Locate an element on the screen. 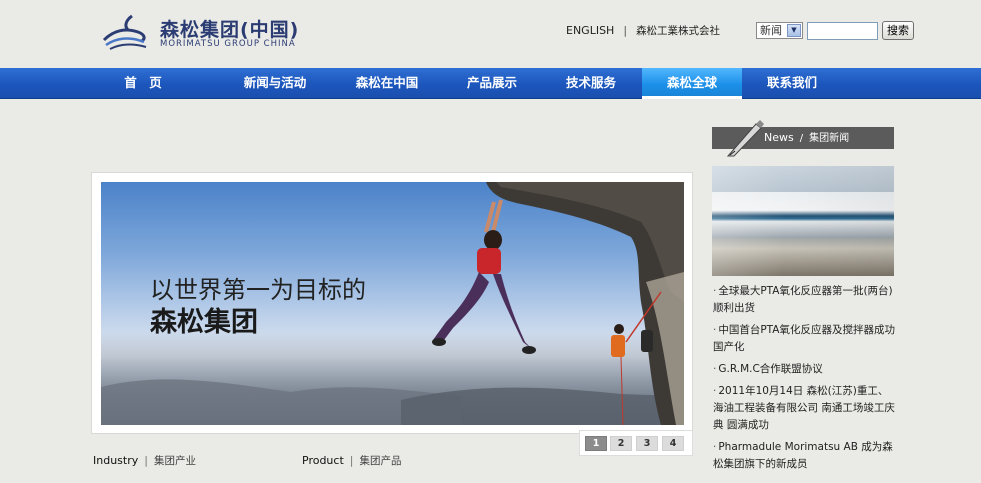 The height and width of the screenshot is (483, 981). nav-item-global: 森松全球 is located at coordinates (692, 83).